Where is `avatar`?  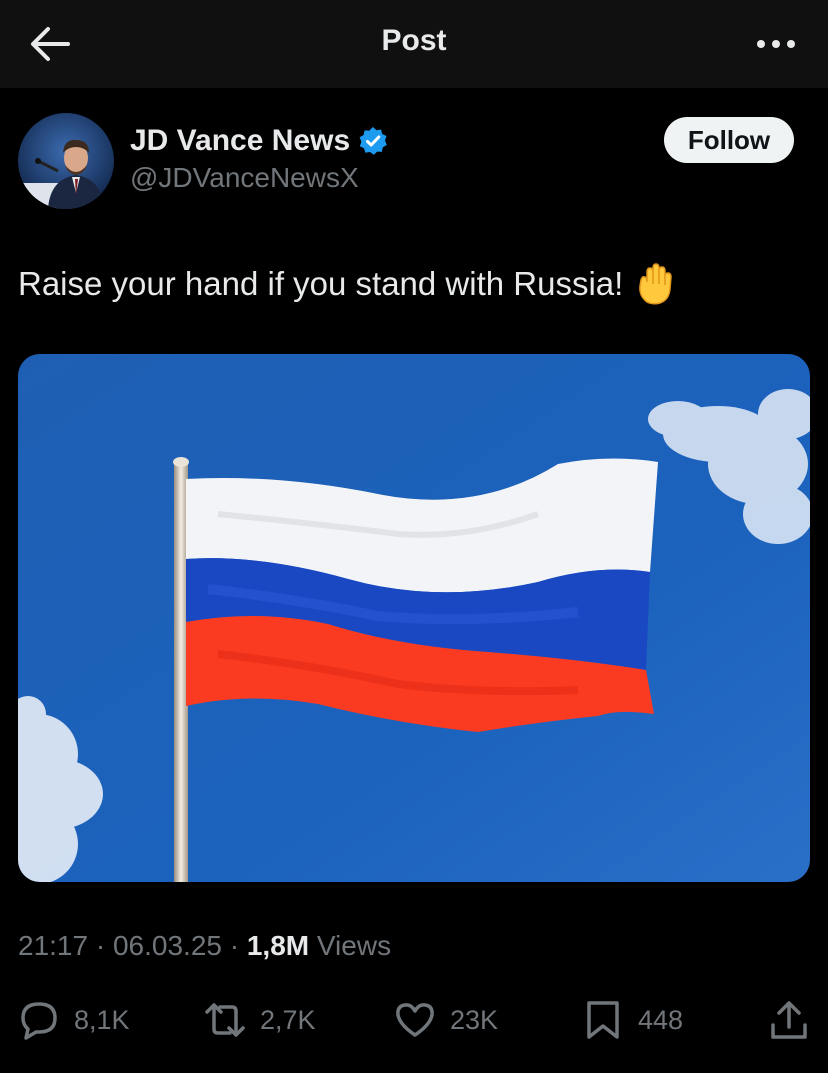
avatar is located at coordinates (66, 161).